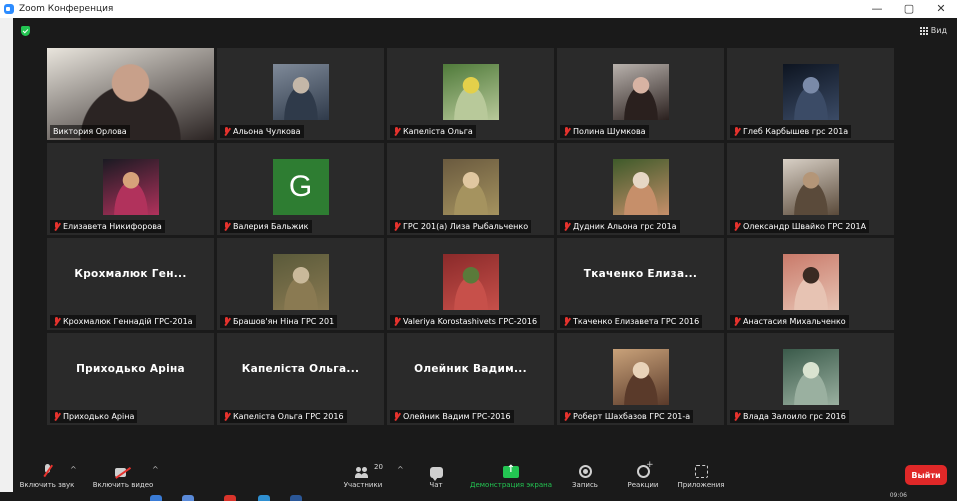 The image size is (957, 501). I want to click on chat-bubble-icon, so click(436, 474).